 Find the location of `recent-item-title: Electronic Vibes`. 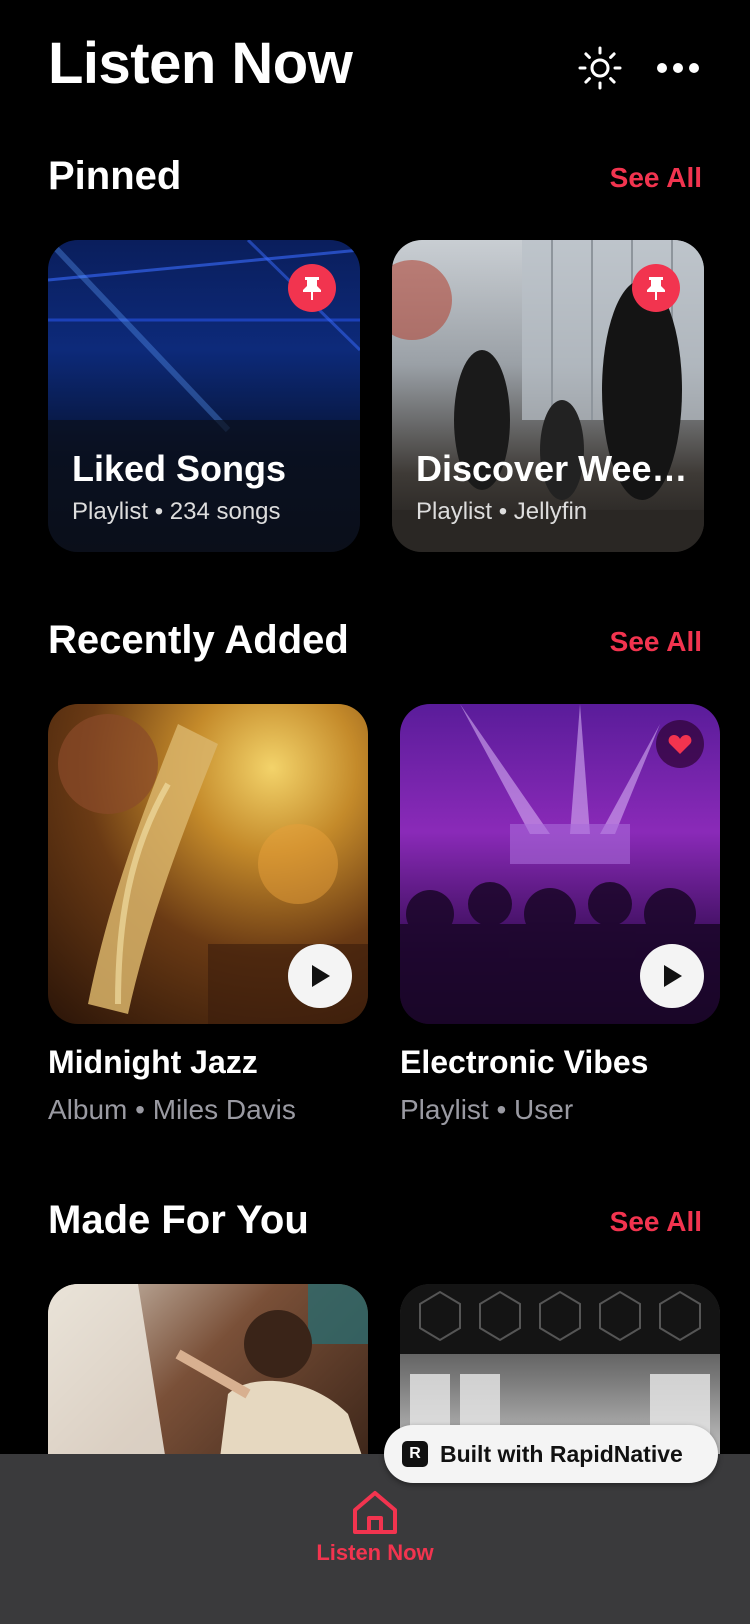

recent-item-title: Electronic Vibes is located at coordinates (524, 1062).